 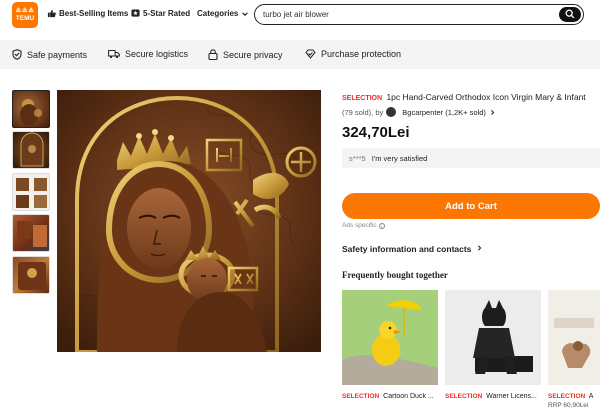 I want to click on seller-avatar, so click(x=391, y=112).